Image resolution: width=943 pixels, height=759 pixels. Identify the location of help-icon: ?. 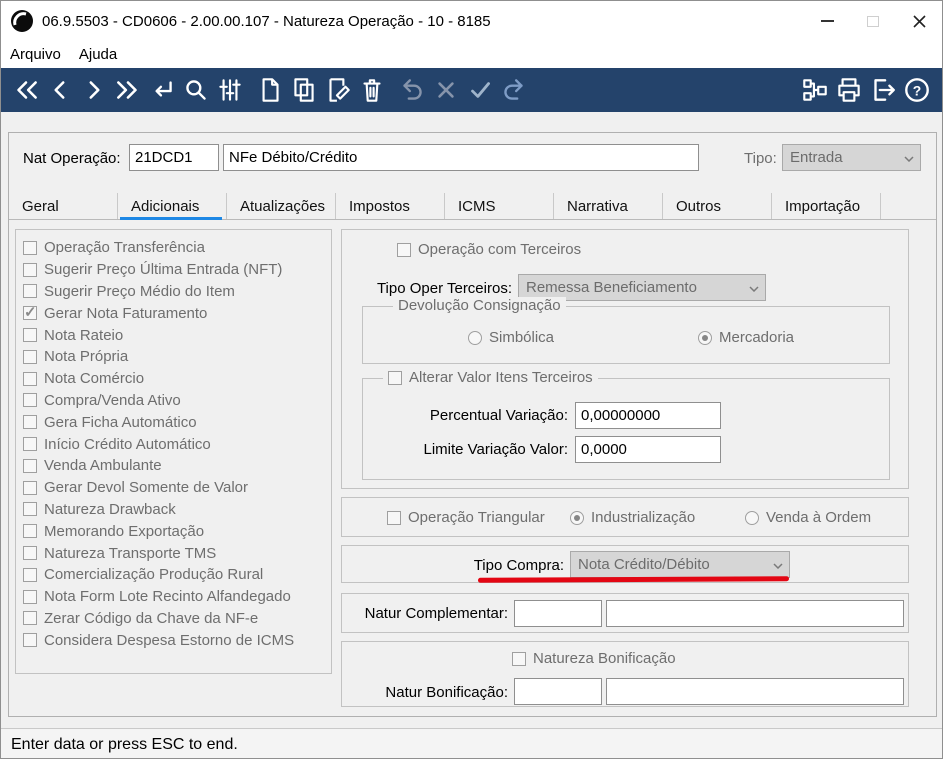
(917, 90).